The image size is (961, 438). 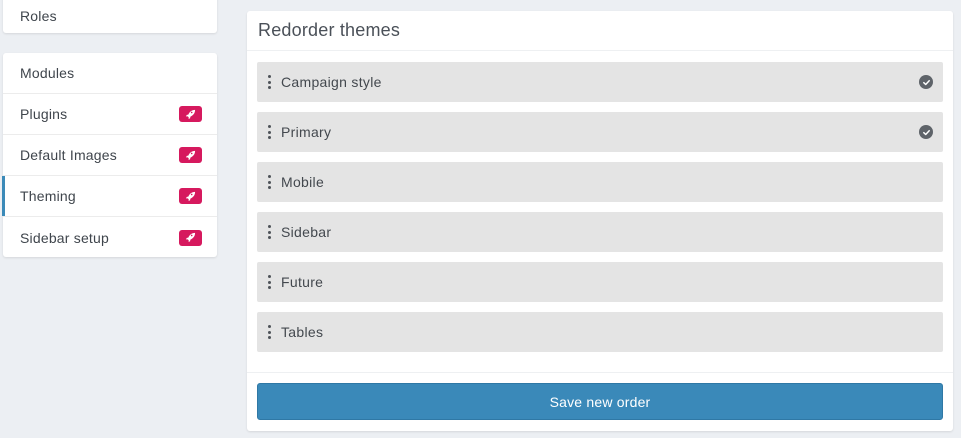 I want to click on sidebar-item-plugins: Plugins, so click(x=110, y=114).